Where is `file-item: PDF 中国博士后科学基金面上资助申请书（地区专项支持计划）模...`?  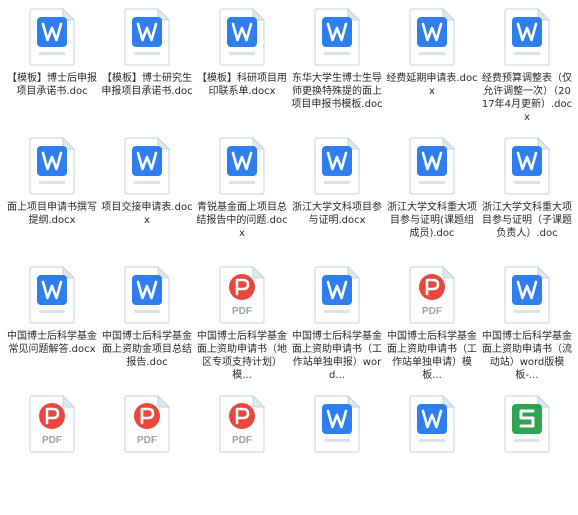 file-item: PDF 中国博士后科学基金面上资助申请书（地区专项支持计划）模... is located at coordinates (242, 322).